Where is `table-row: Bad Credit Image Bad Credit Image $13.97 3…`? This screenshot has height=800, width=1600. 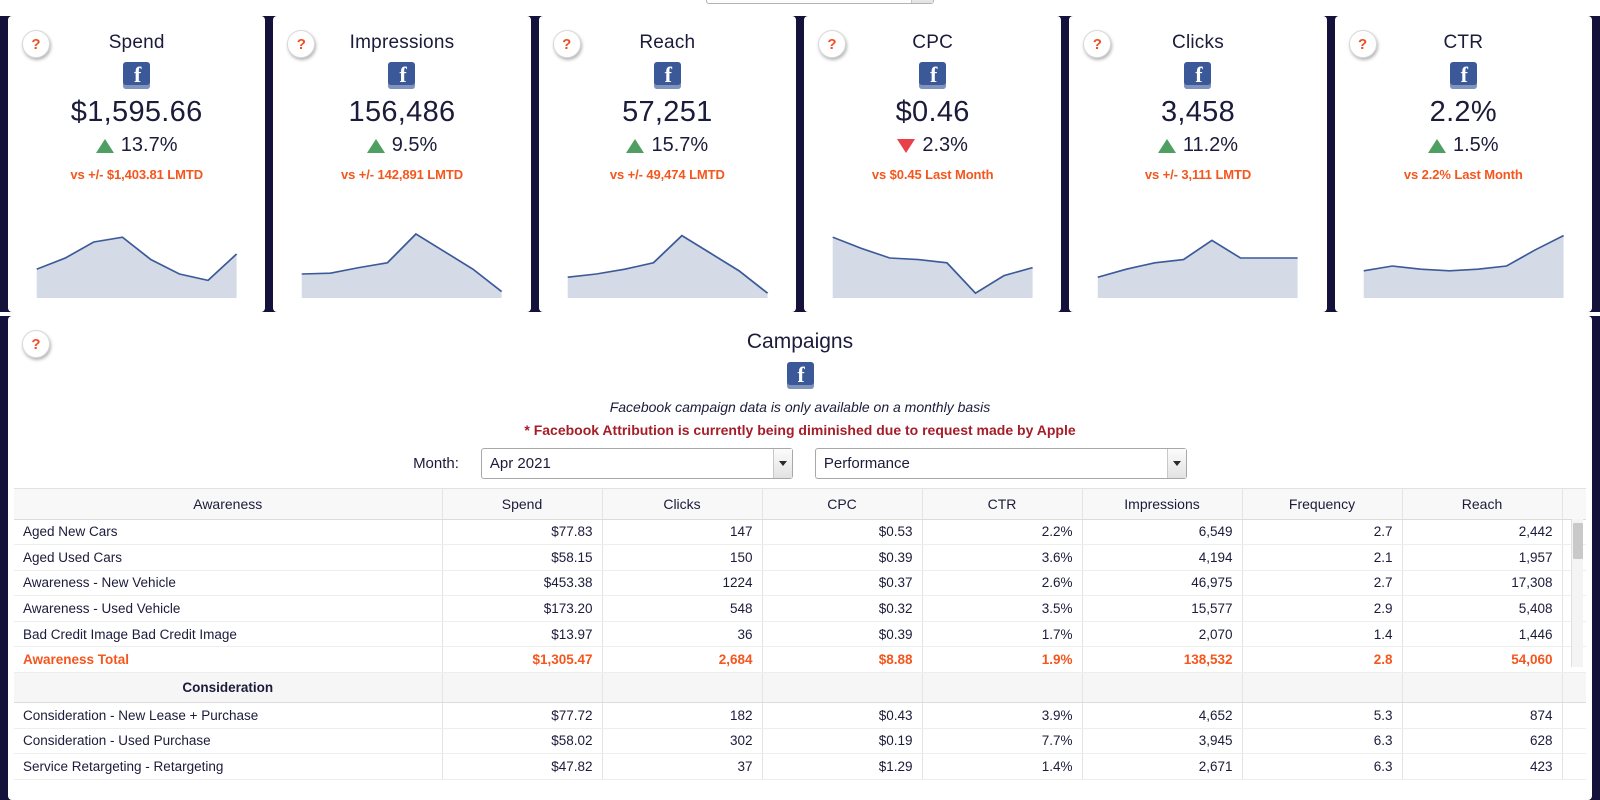
table-row: Bad Credit Image Bad Credit Image $13.97 3… is located at coordinates (800, 634).